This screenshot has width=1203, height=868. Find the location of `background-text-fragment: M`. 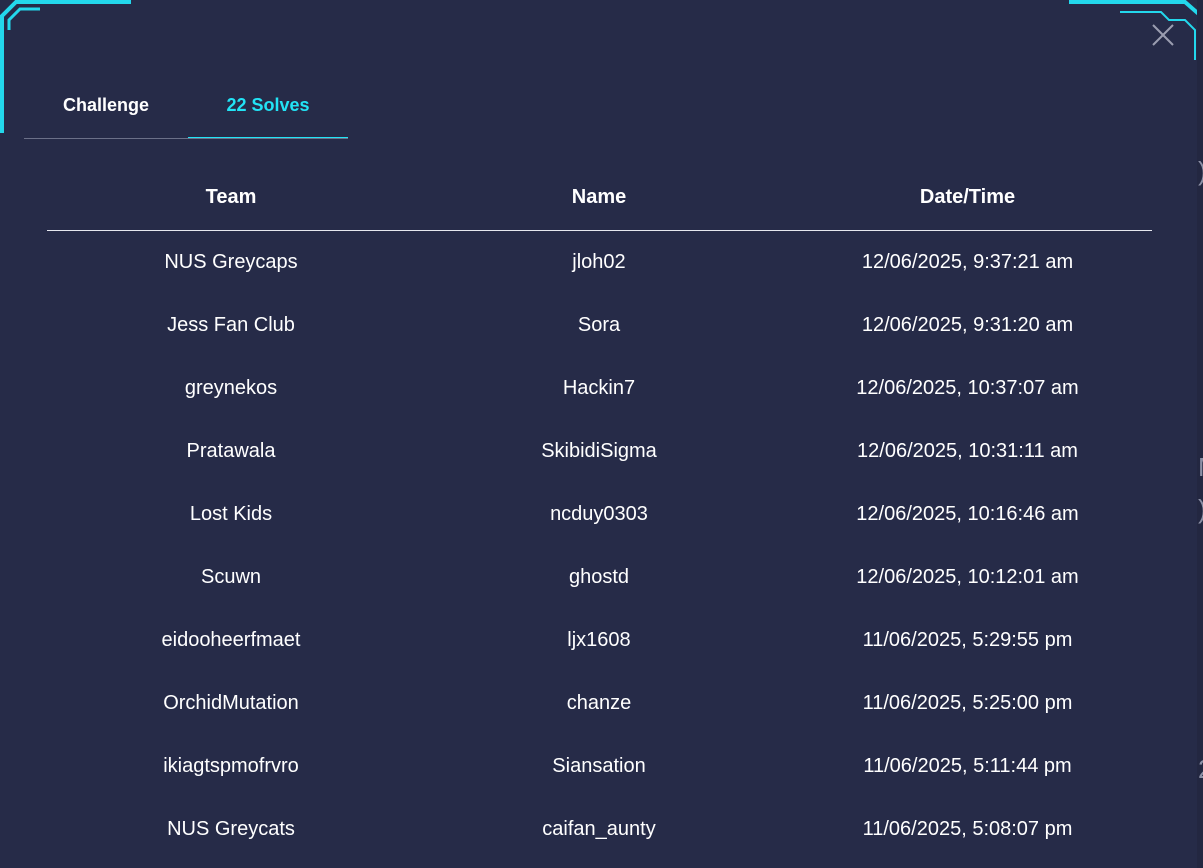

background-text-fragment: M is located at coordinates (1200, 467).